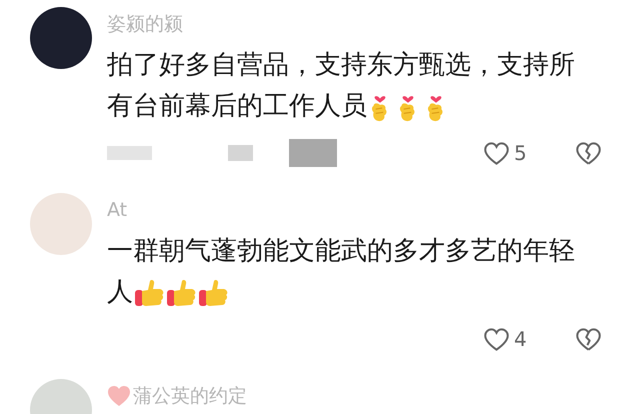  I want to click on like-button: 5, so click(505, 153).